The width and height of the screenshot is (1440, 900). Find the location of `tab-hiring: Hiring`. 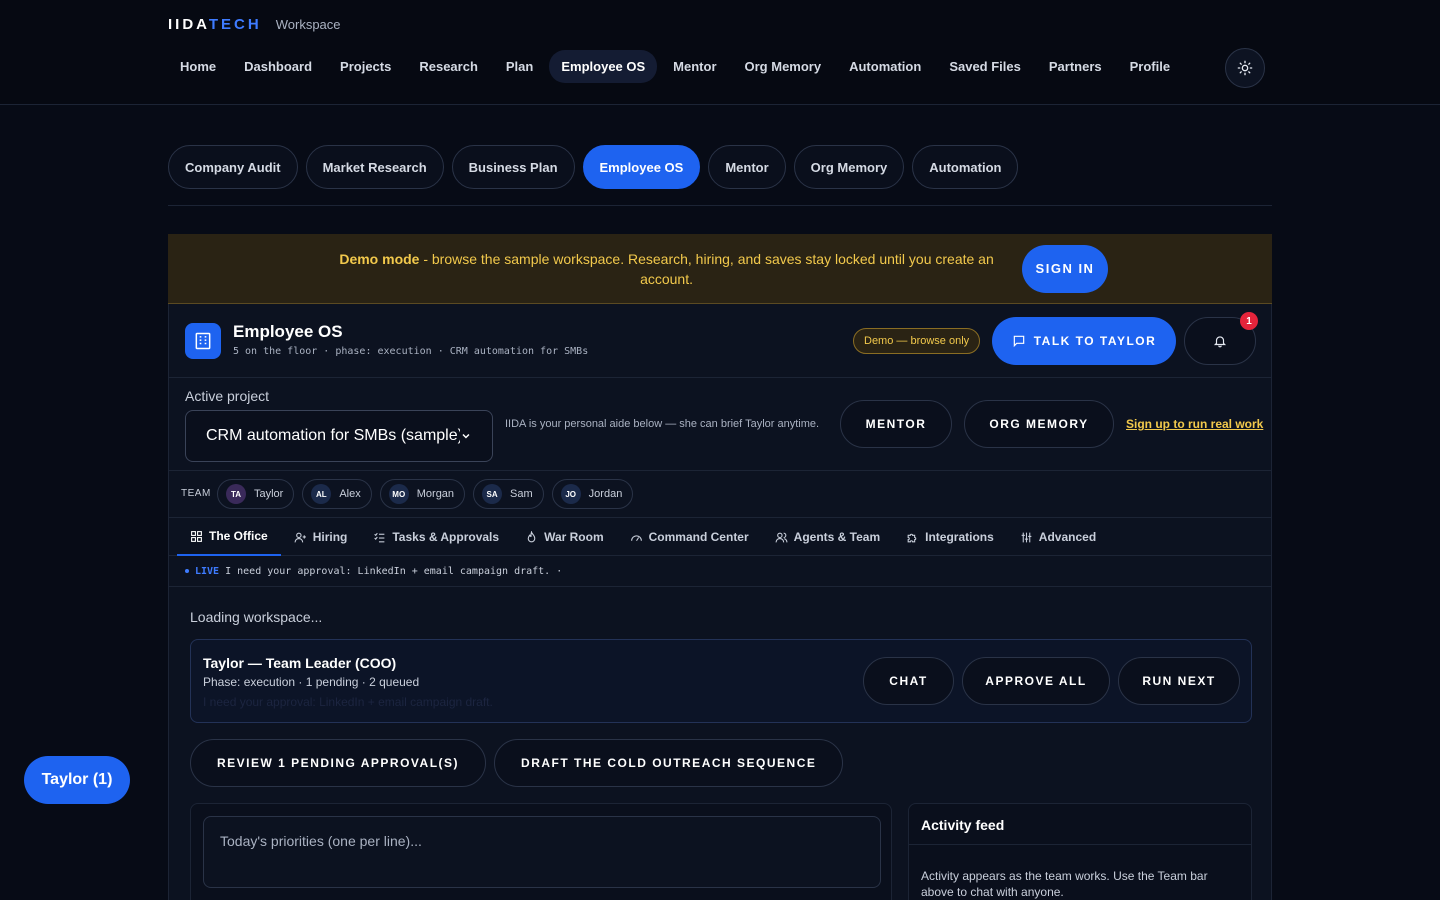

tab-hiring: Hiring is located at coordinates (321, 537).